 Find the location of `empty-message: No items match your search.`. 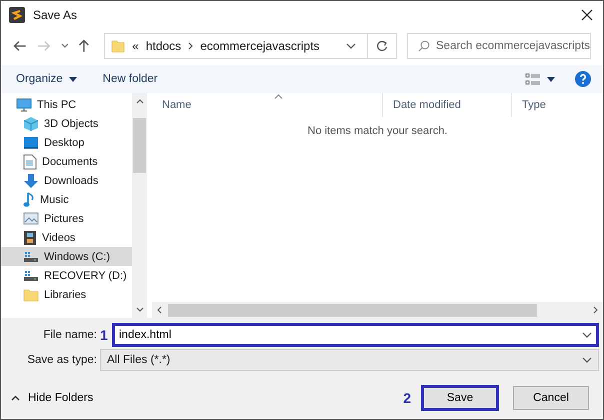

empty-message: No items match your search. is located at coordinates (377, 131).